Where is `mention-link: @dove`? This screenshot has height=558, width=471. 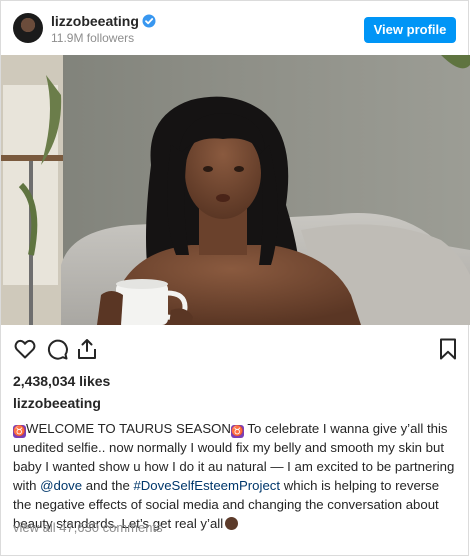
mention-link: @dove is located at coordinates (61, 485).